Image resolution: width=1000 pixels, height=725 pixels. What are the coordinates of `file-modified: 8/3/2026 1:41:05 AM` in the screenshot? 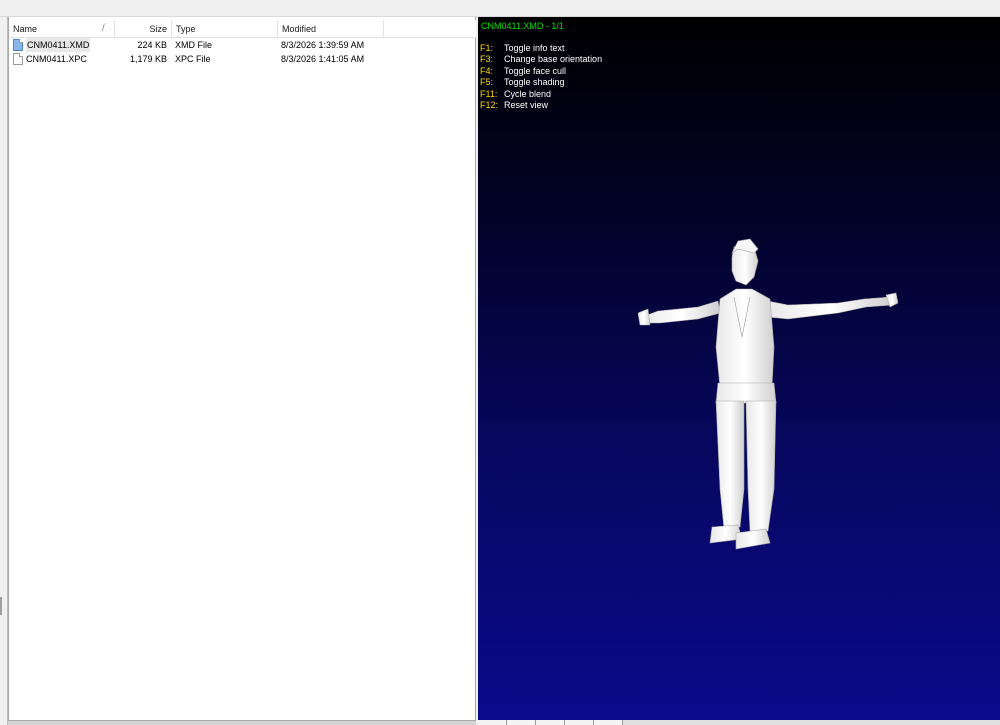 It's located at (323, 59).